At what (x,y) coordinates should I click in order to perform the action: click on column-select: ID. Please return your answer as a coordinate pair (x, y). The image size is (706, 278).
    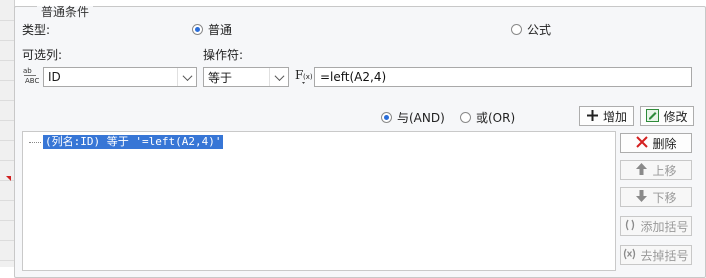
    Looking at the image, I should click on (120, 77).